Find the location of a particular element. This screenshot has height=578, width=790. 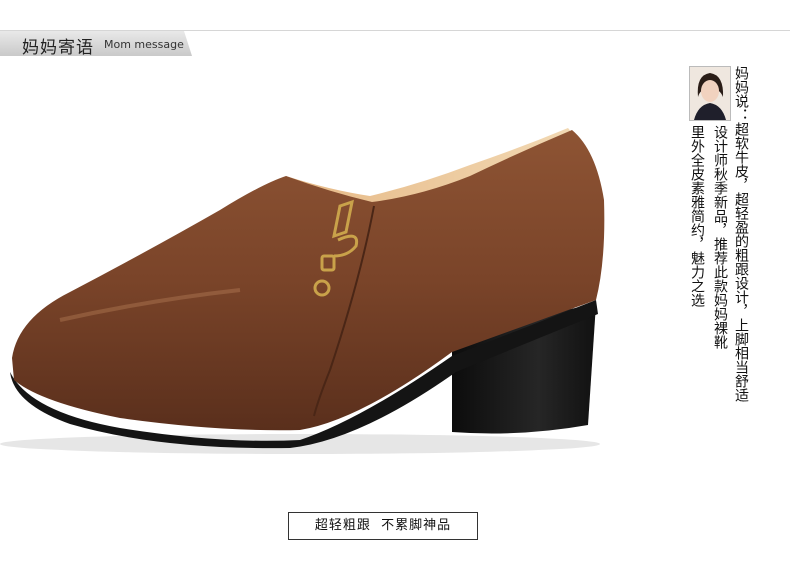

mom-message-line-3: 里外全皮素雅简约，魅力之选 is located at coordinates (697, 216).